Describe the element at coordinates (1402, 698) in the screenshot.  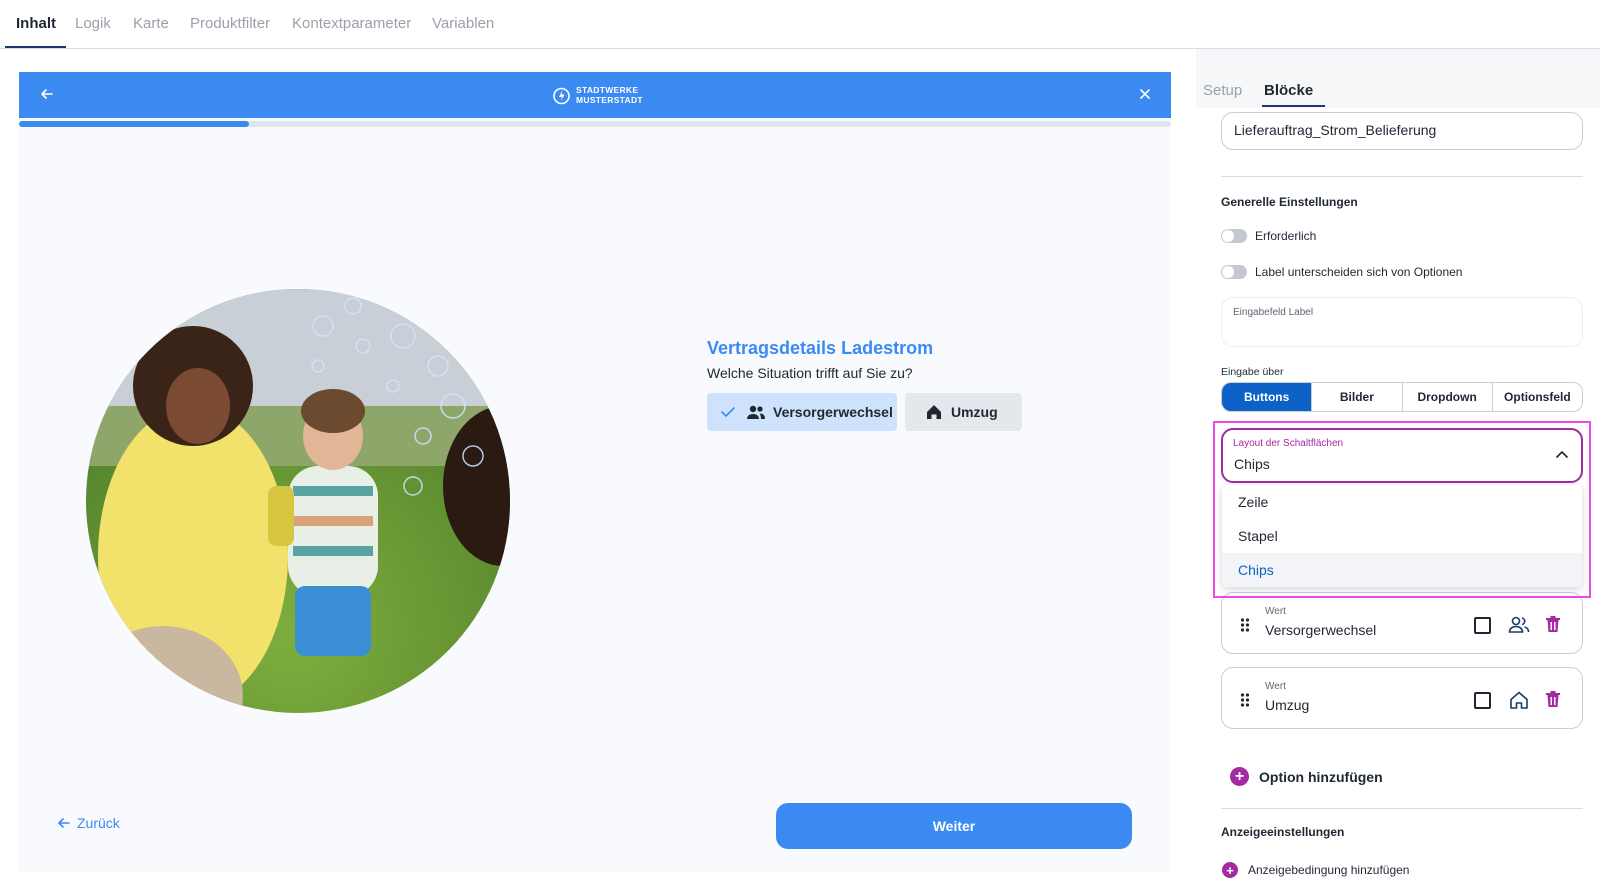
I see `option-card-umzug: Wert Umzug` at that location.